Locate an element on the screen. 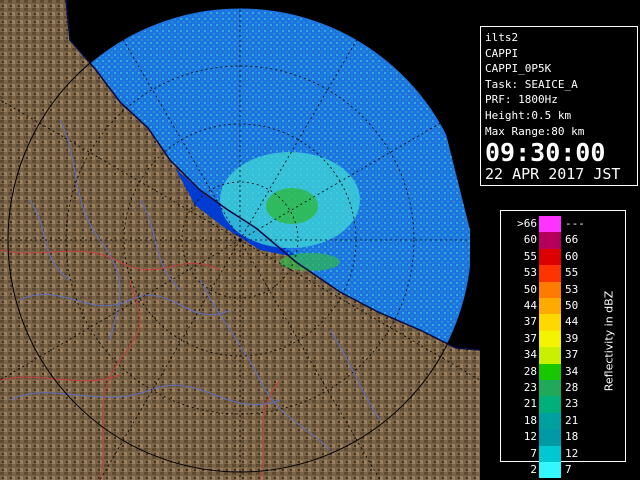  product-type: CAPPI is located at coordinates (502, 53).